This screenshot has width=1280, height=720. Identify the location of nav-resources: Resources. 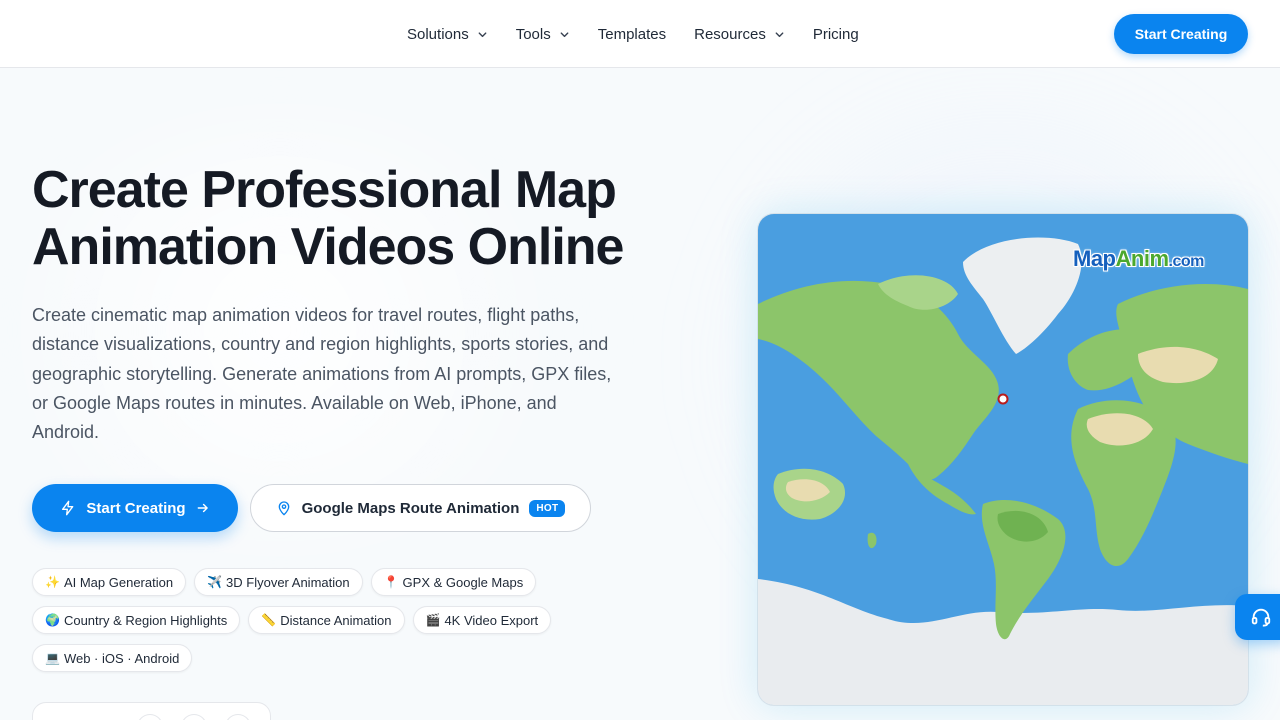
(739, 34).